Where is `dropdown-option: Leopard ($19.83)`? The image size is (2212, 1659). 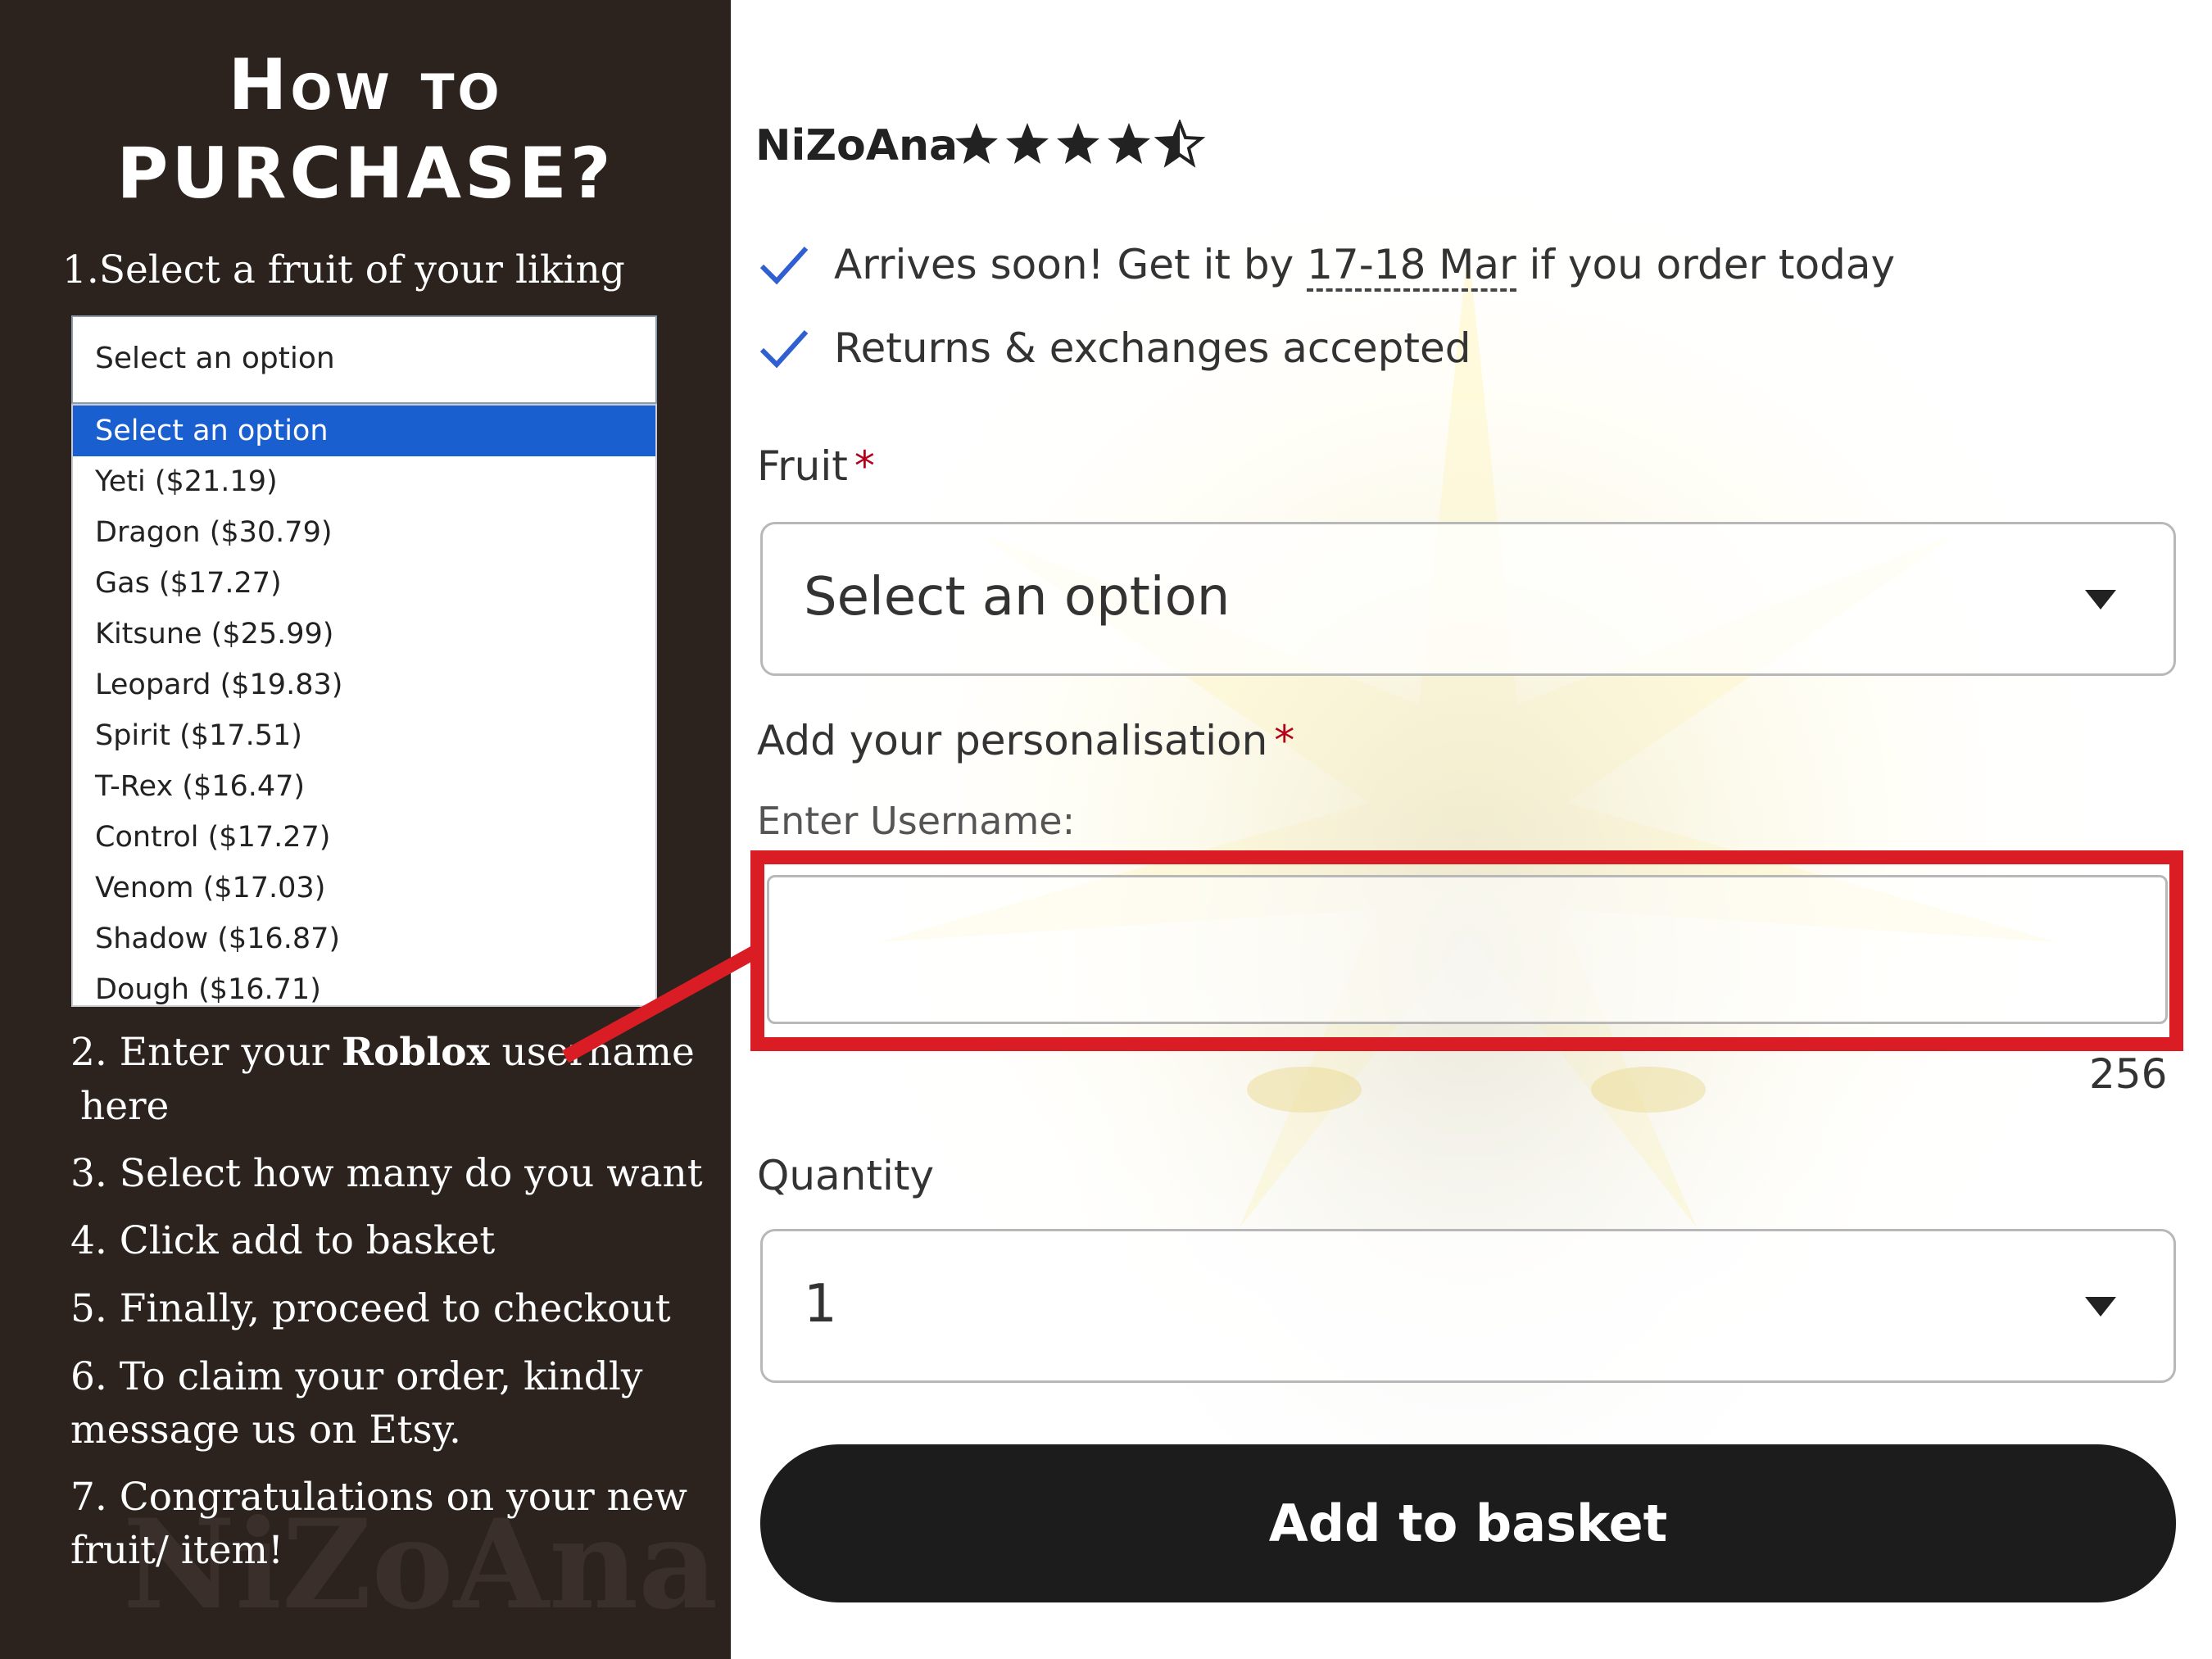
dropdown-option: Leopard ($19.83) is located at coordinates (364, 685).